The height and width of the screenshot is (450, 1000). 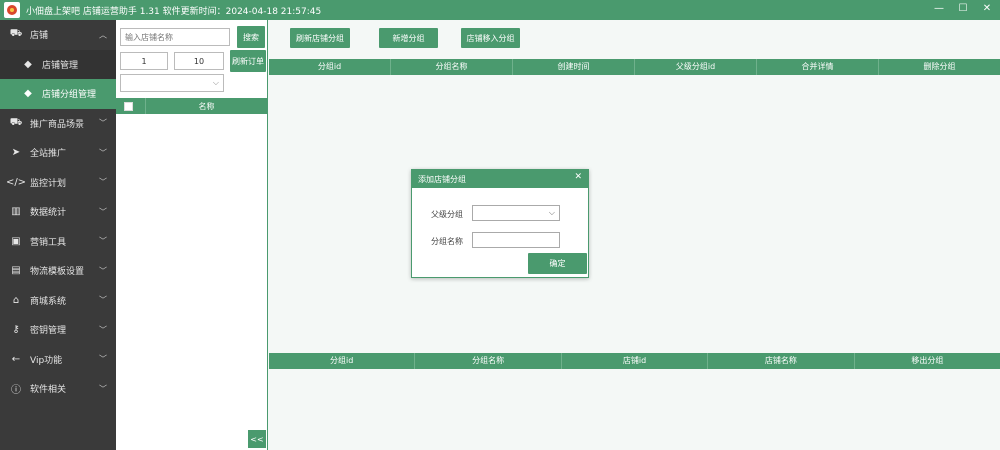 I want to click on parent-group-select: ⌵, so click(x=516, y=213).